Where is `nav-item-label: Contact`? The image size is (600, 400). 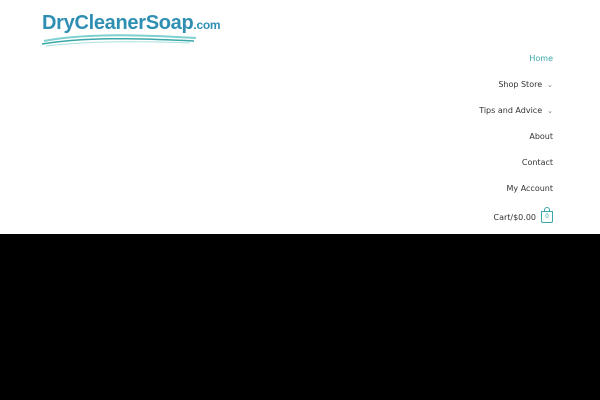
nav-item-label: Contact is located at coordinates (537, 162).